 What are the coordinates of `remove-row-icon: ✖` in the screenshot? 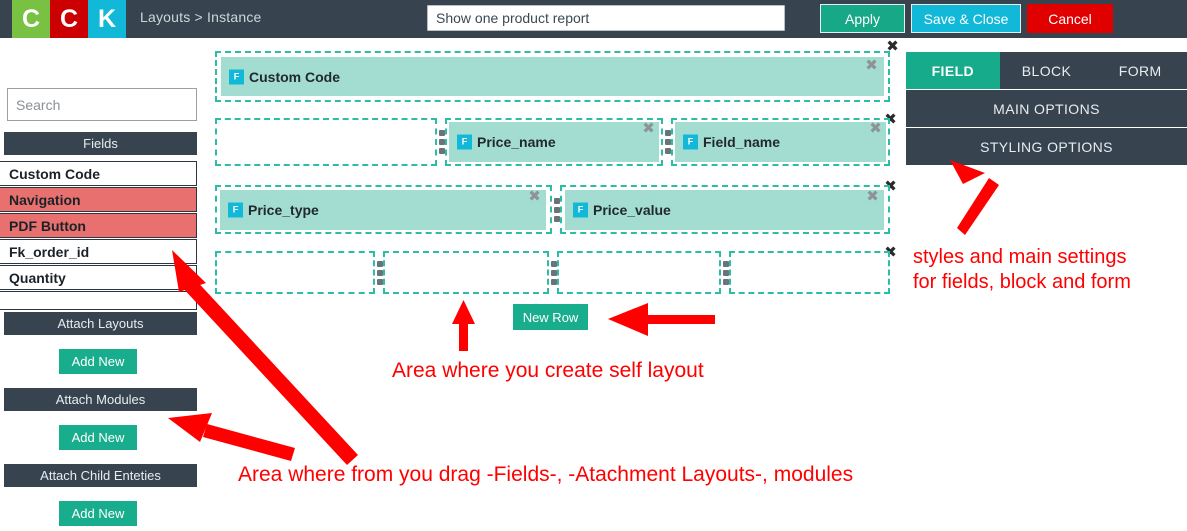 It's located at (892, 46).